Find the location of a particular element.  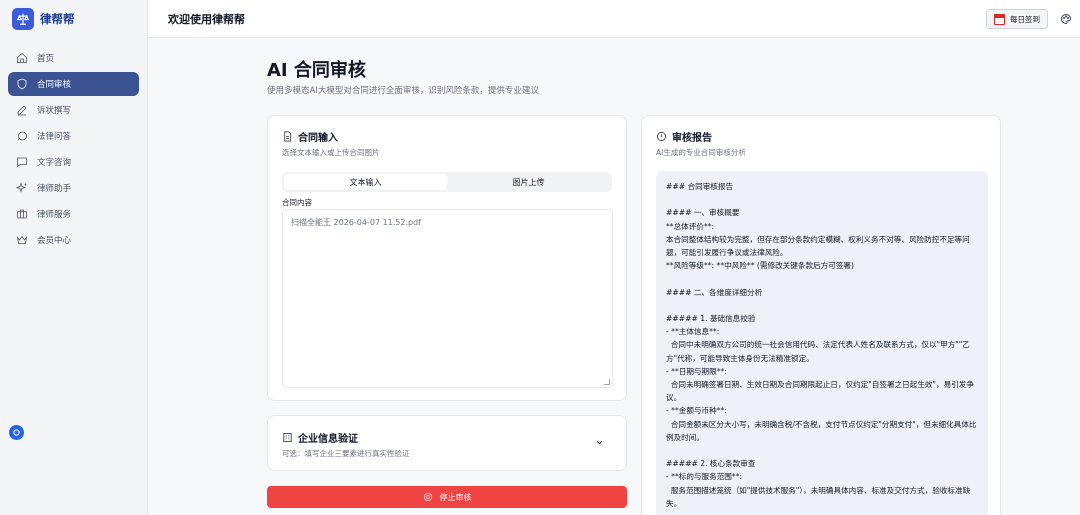

sidebar-item-label: 首页 is located at coordinates (46, 59).